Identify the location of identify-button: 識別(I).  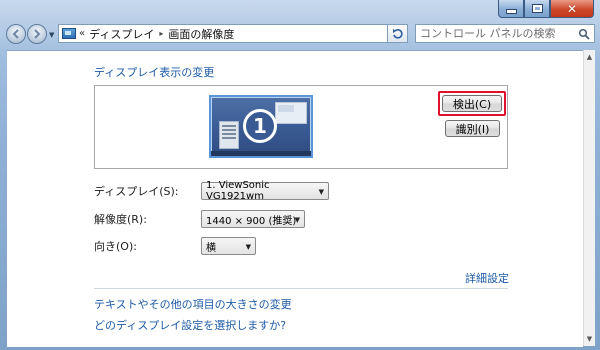
(472, 128).